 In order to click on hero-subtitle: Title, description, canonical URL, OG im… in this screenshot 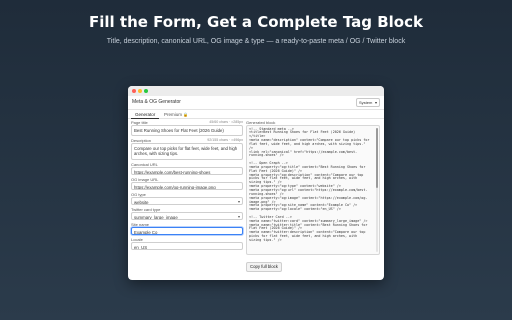, I will do `click(256, 41)`.